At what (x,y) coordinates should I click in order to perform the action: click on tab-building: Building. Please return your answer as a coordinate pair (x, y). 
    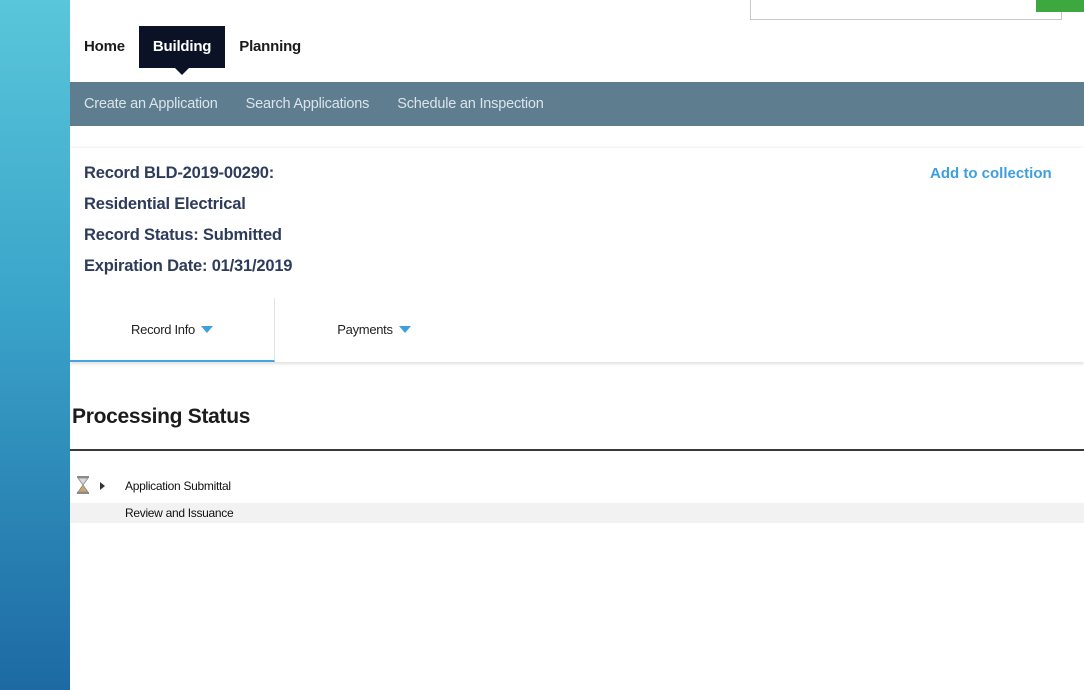
    Looking at the image, I should click on (182, 50).